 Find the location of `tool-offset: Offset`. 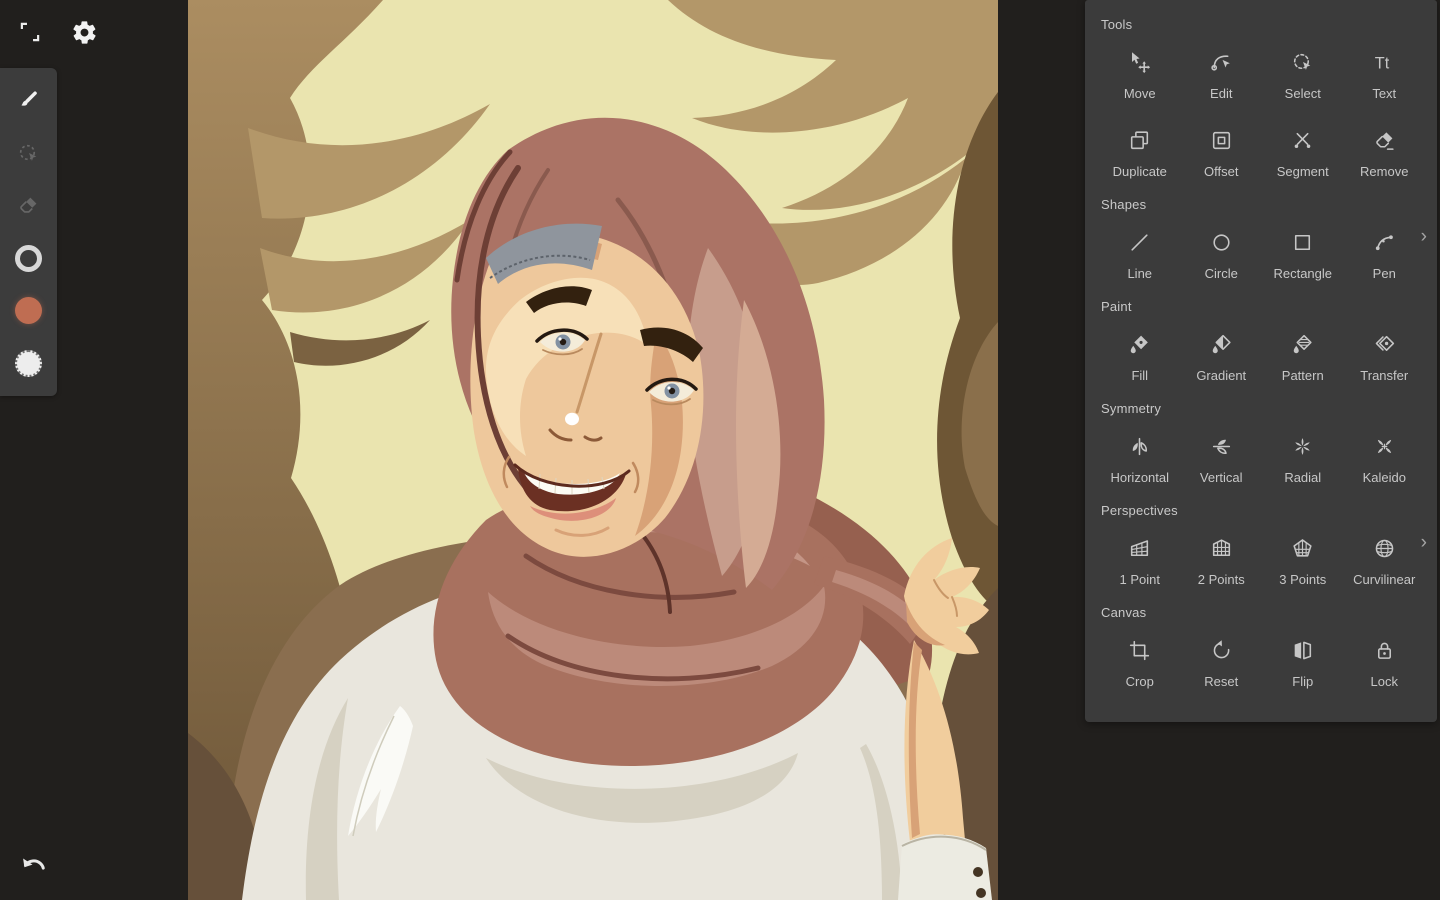

tool-offset: Offset is located at coordinates (1222, 151).